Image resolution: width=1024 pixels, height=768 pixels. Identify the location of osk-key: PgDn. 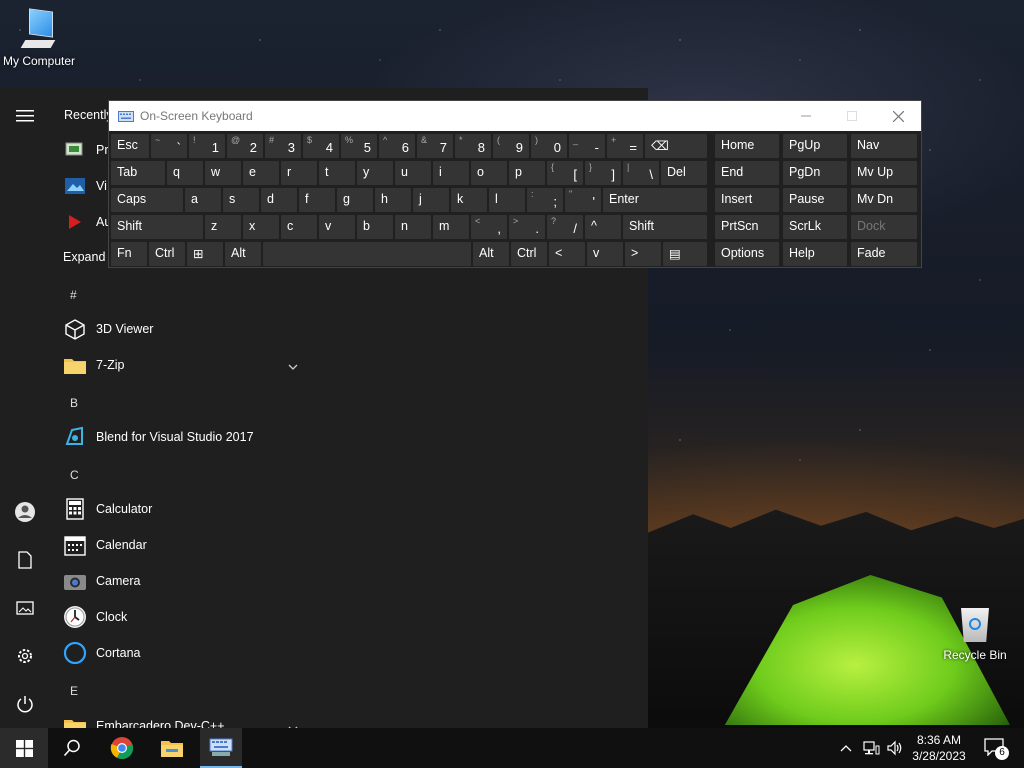
(815, 173).